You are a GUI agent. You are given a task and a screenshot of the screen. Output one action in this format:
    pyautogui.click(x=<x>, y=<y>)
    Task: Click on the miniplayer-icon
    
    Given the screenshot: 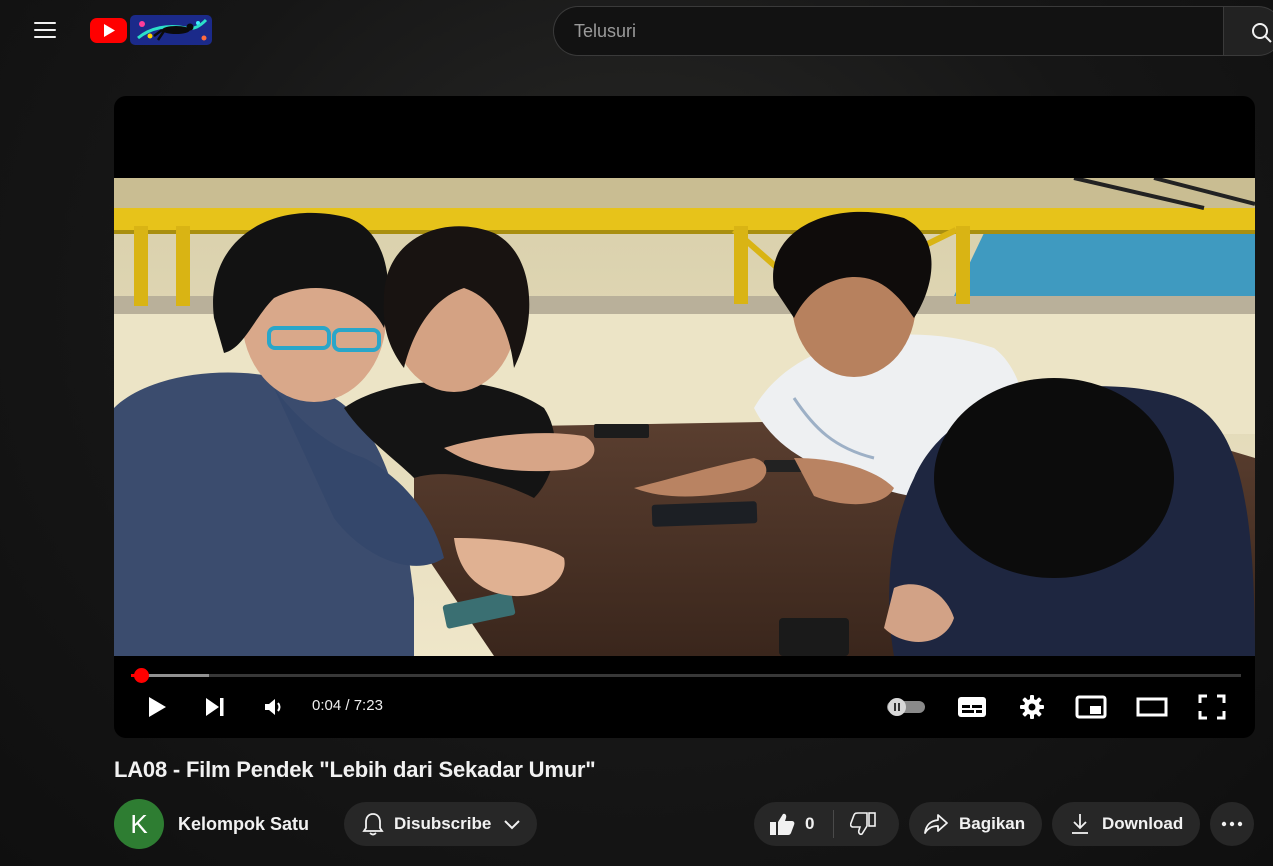 What is the action you would take?
    pyautogui.click(x=1091, y=707)
    